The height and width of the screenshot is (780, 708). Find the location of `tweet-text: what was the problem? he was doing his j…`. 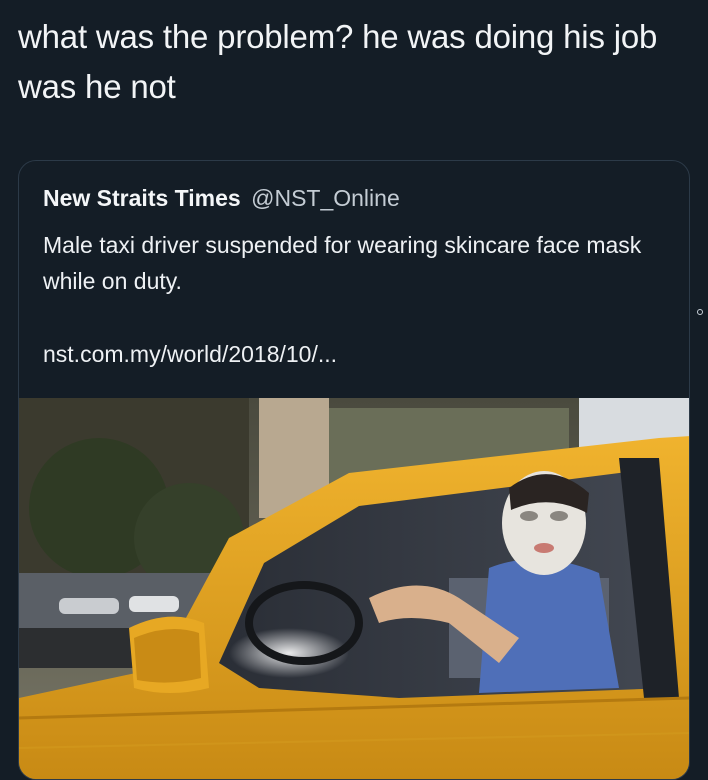

tweet-text: what was the problem? he was doing his j… is located at coordinates (338, 61).